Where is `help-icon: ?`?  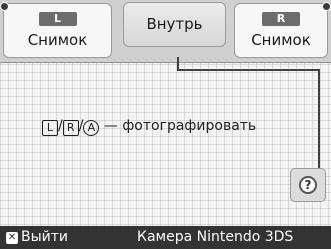 help-icon: ? is located at coordinates (308, 185).